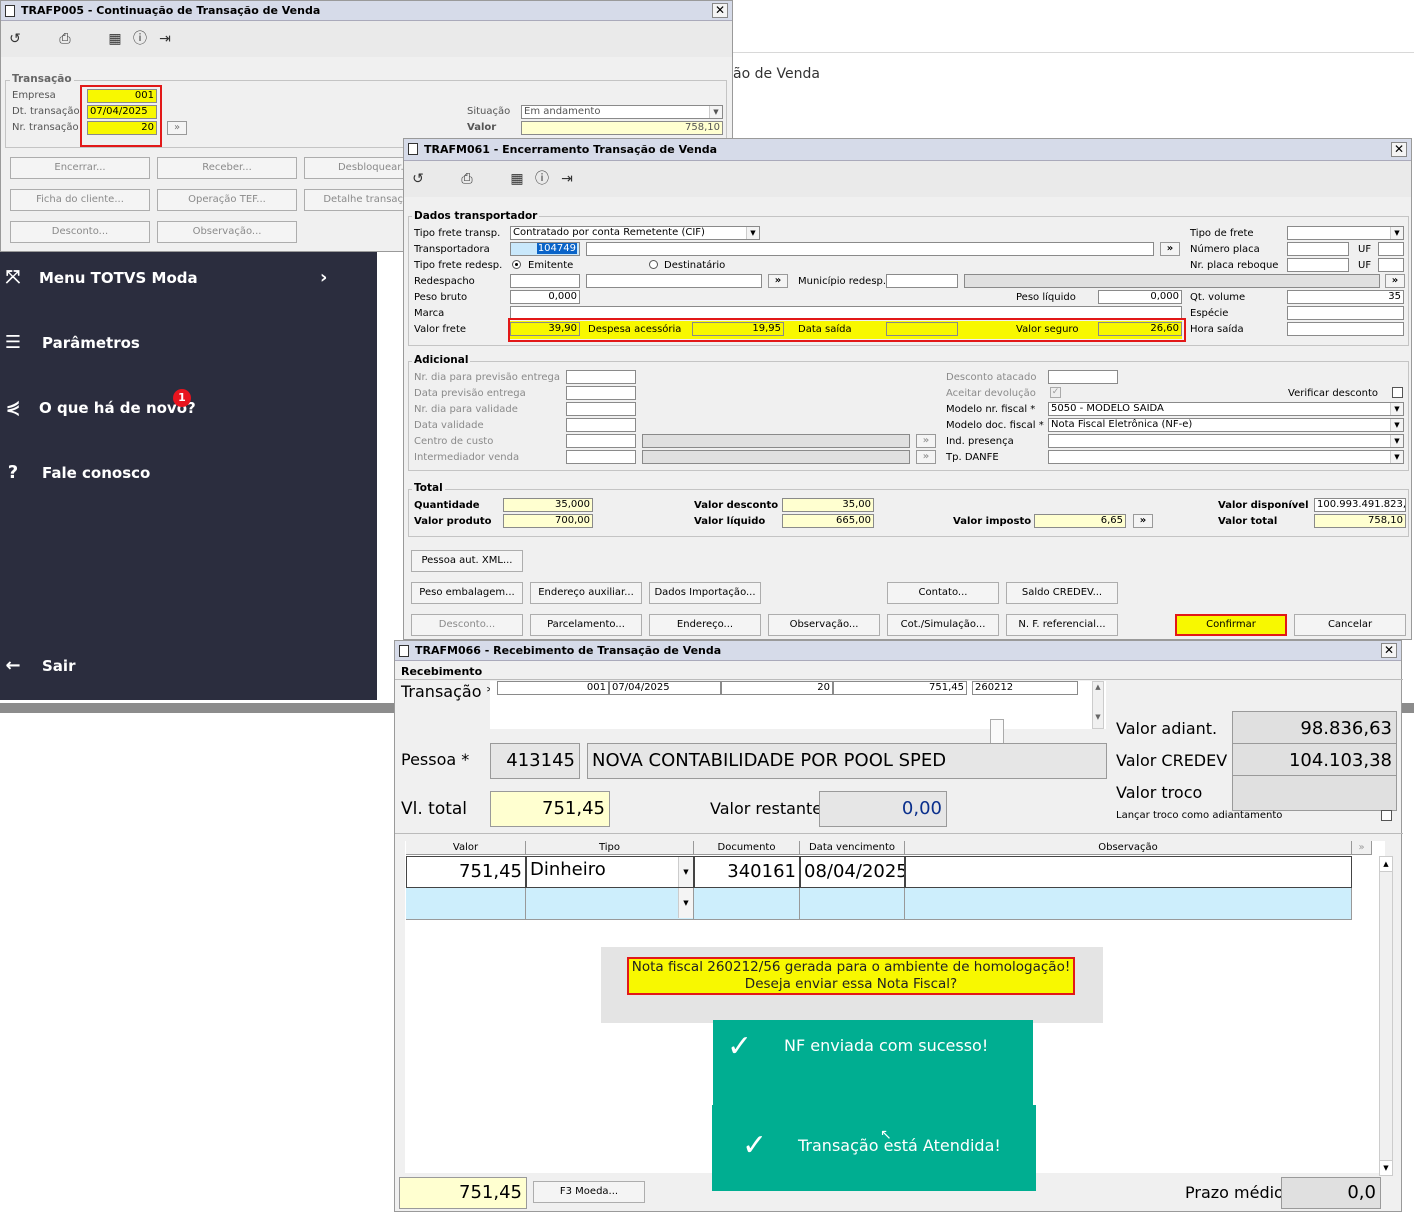 Image resolution: width=1414 pixels, height=1212 pixels. I want to click on valor-imposto-detail-button: », so click(1143, 521).